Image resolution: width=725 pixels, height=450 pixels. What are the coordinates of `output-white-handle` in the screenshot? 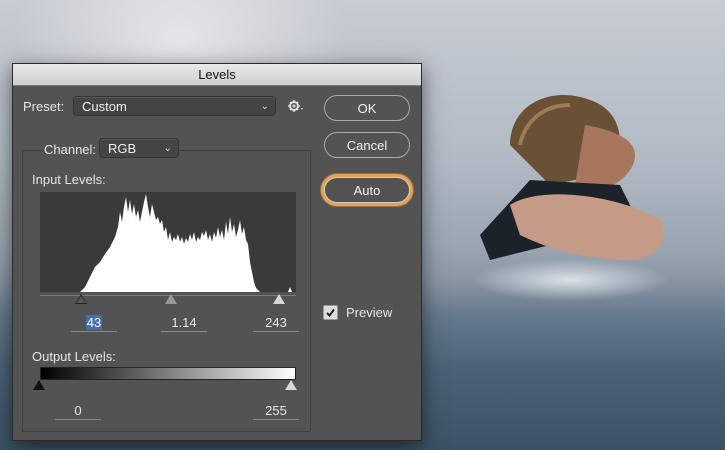 It's located at (291, 385).